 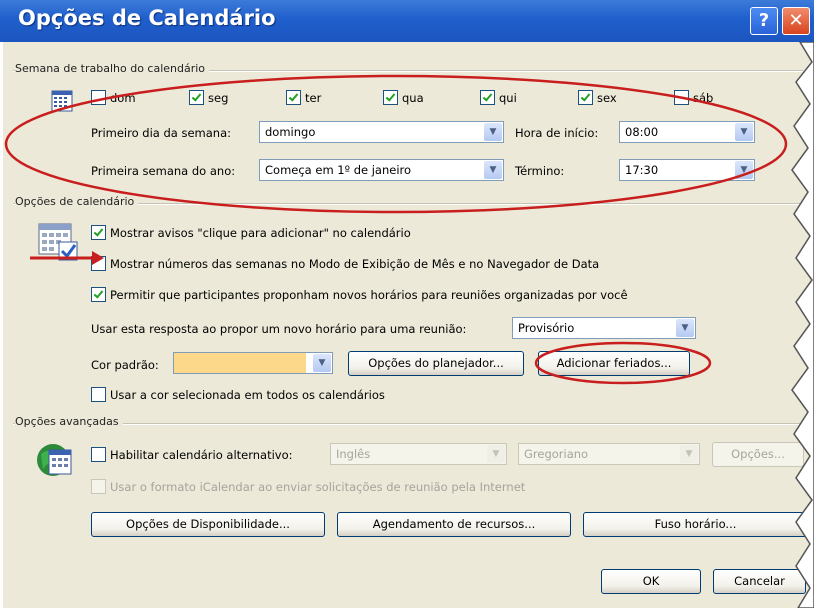 What do you see at coordinates (123, 97) in the screenshot?
I see `day-label: dom` at bounding box center [123, 97].